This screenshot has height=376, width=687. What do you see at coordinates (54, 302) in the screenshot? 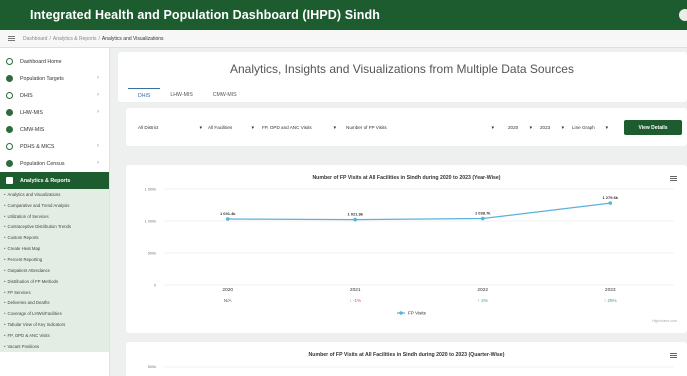
I see `submenu-item: Deliveries and Deaths` at bounding box center [54, 302].